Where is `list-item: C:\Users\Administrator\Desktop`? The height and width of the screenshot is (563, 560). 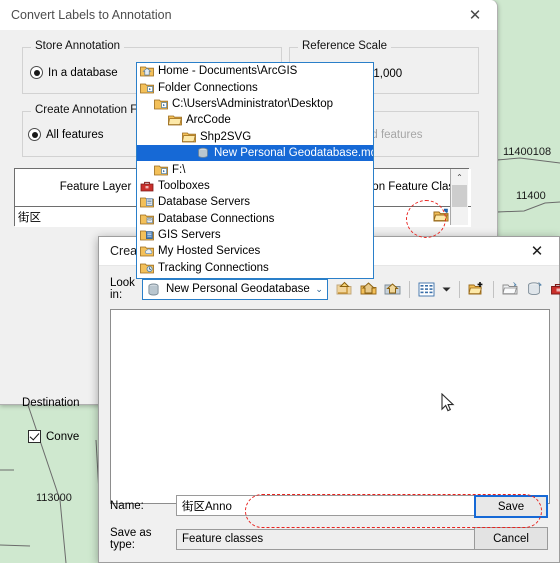 list-item: C:\Users\Administrator\Desktop is located at coordinates (255, 104).